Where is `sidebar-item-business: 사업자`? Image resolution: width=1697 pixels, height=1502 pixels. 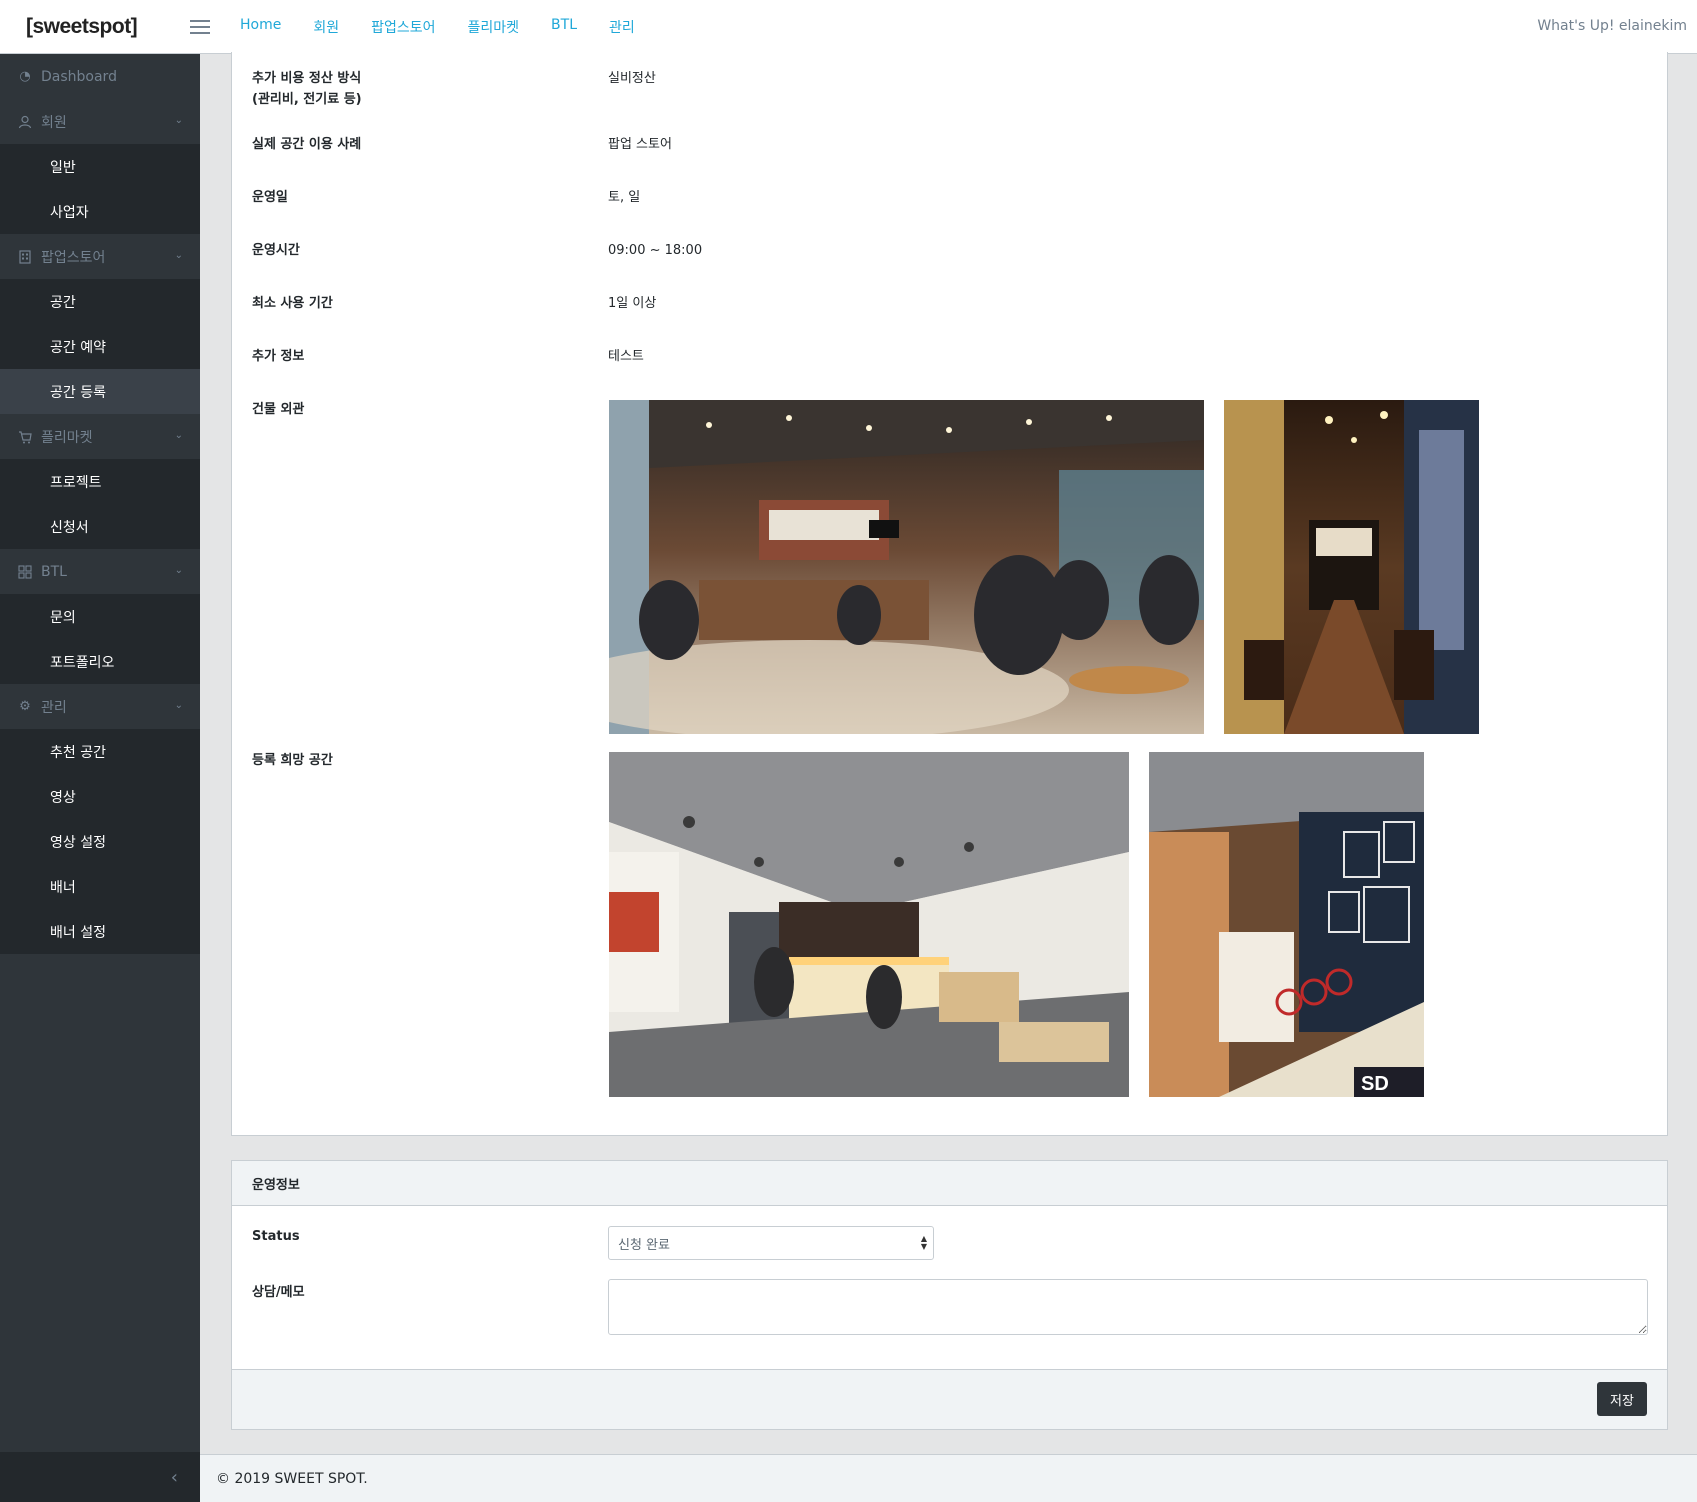
sidebar-item-business: 사업자 is located at coordinates (100, 211).